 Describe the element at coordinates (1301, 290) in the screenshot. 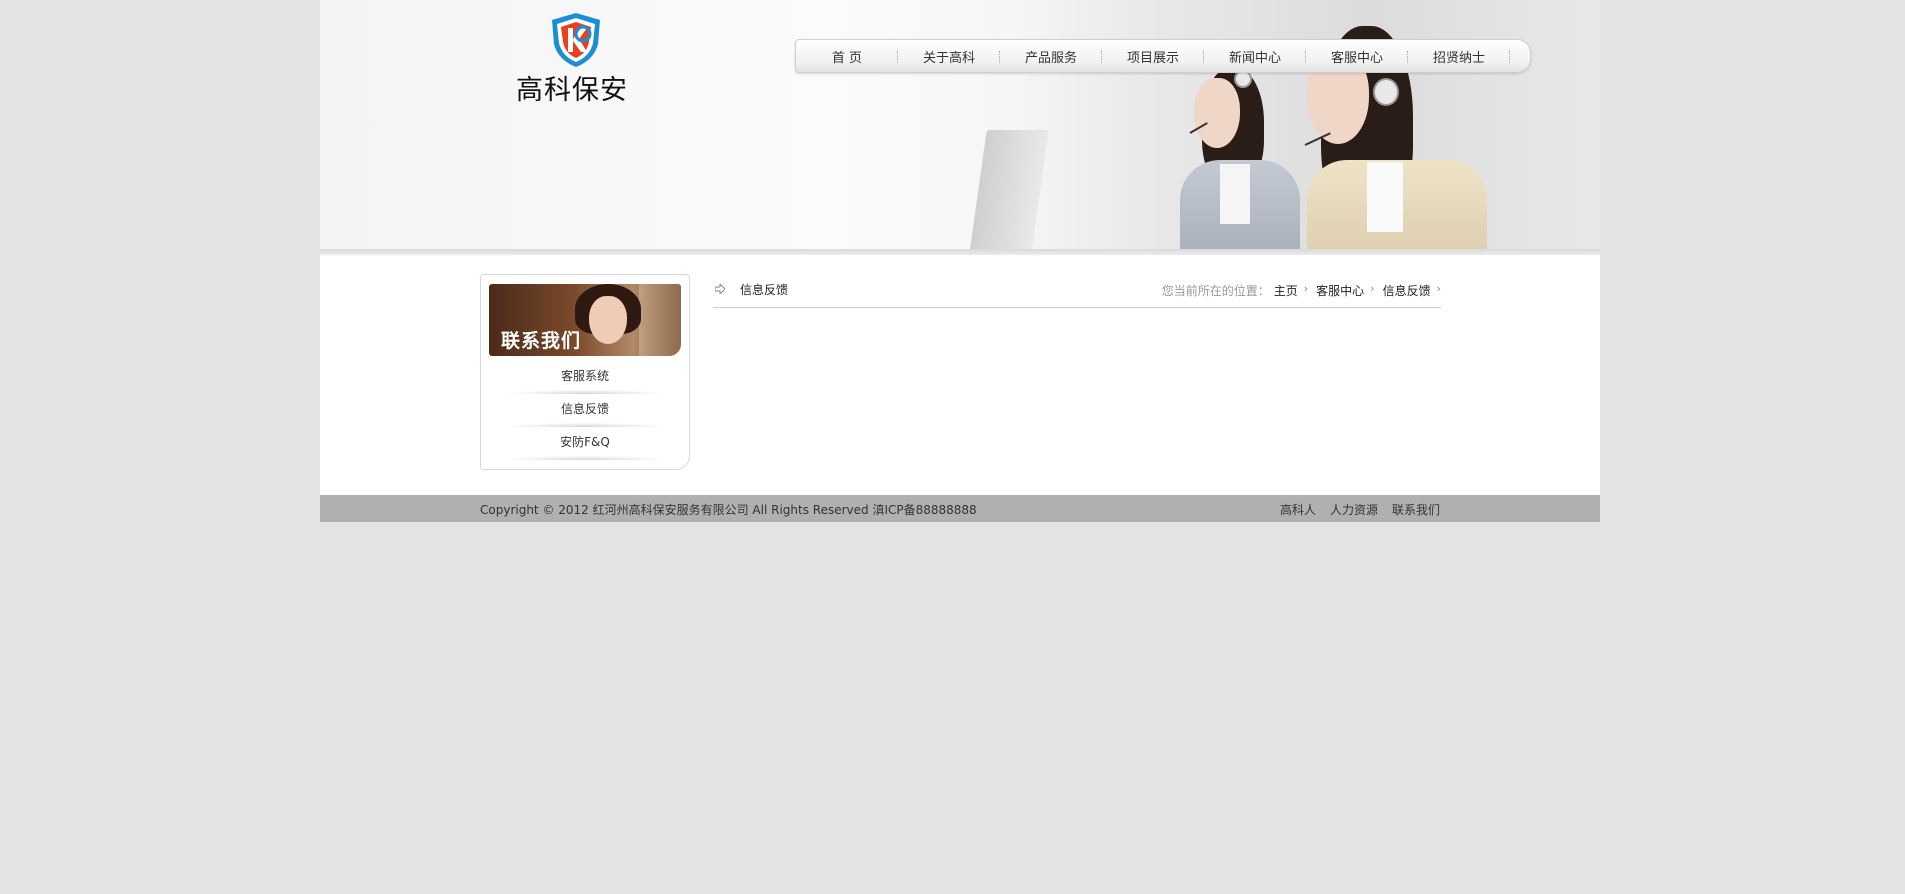

I see `breadcrumb: 您当前所在的位置： 主页 › 客服中心 › 信息反馈 ›` at that location.